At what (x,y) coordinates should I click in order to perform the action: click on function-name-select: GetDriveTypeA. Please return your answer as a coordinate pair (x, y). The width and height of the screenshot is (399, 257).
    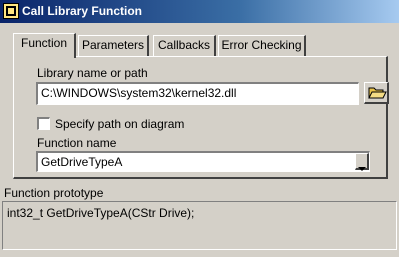
    Looking at the image, I should click on (203, 161).